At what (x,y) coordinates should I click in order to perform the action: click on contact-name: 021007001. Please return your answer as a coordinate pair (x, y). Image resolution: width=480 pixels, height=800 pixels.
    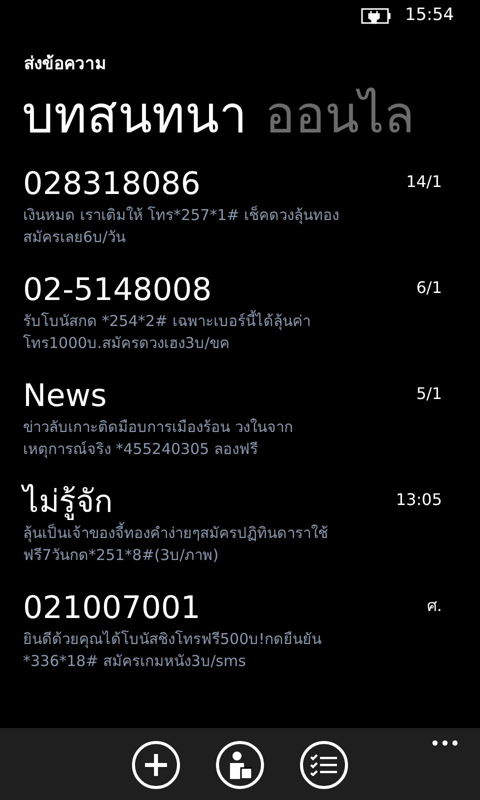
    Looking at the image, I should click on (112, 608).